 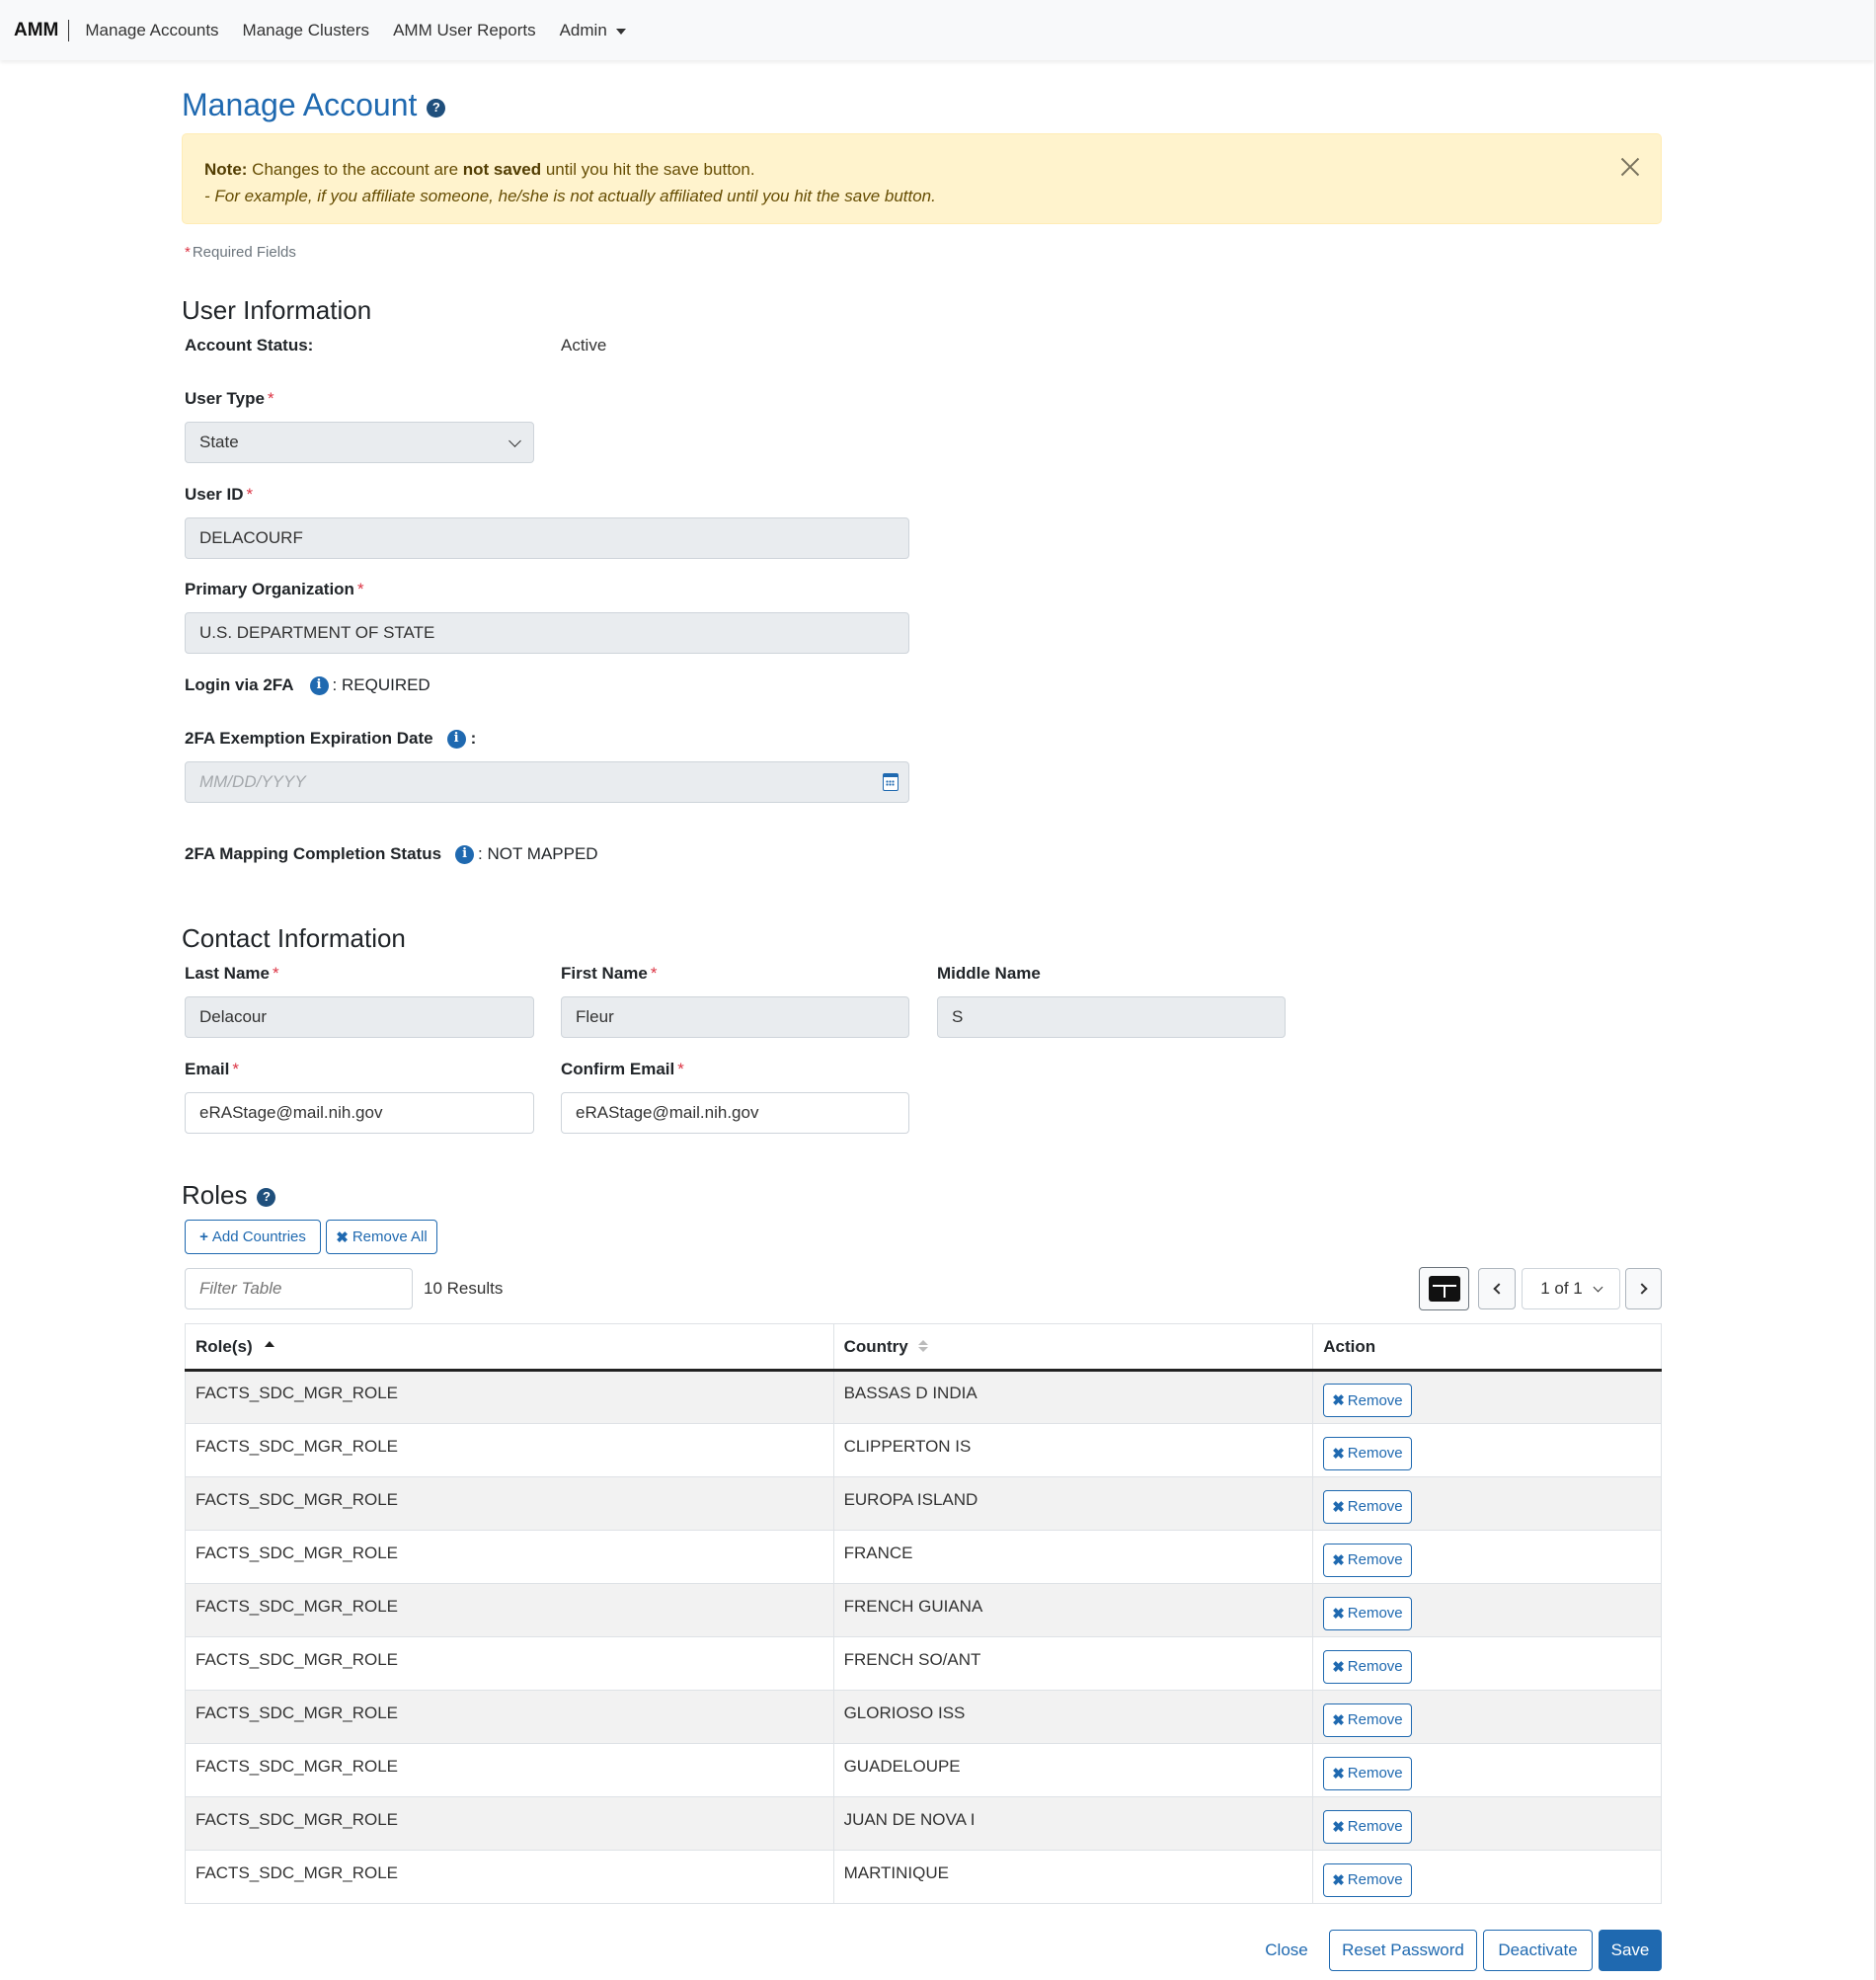 I want to click on country-name: FRENCH SO/ANT, so click(x=912, y=1659).